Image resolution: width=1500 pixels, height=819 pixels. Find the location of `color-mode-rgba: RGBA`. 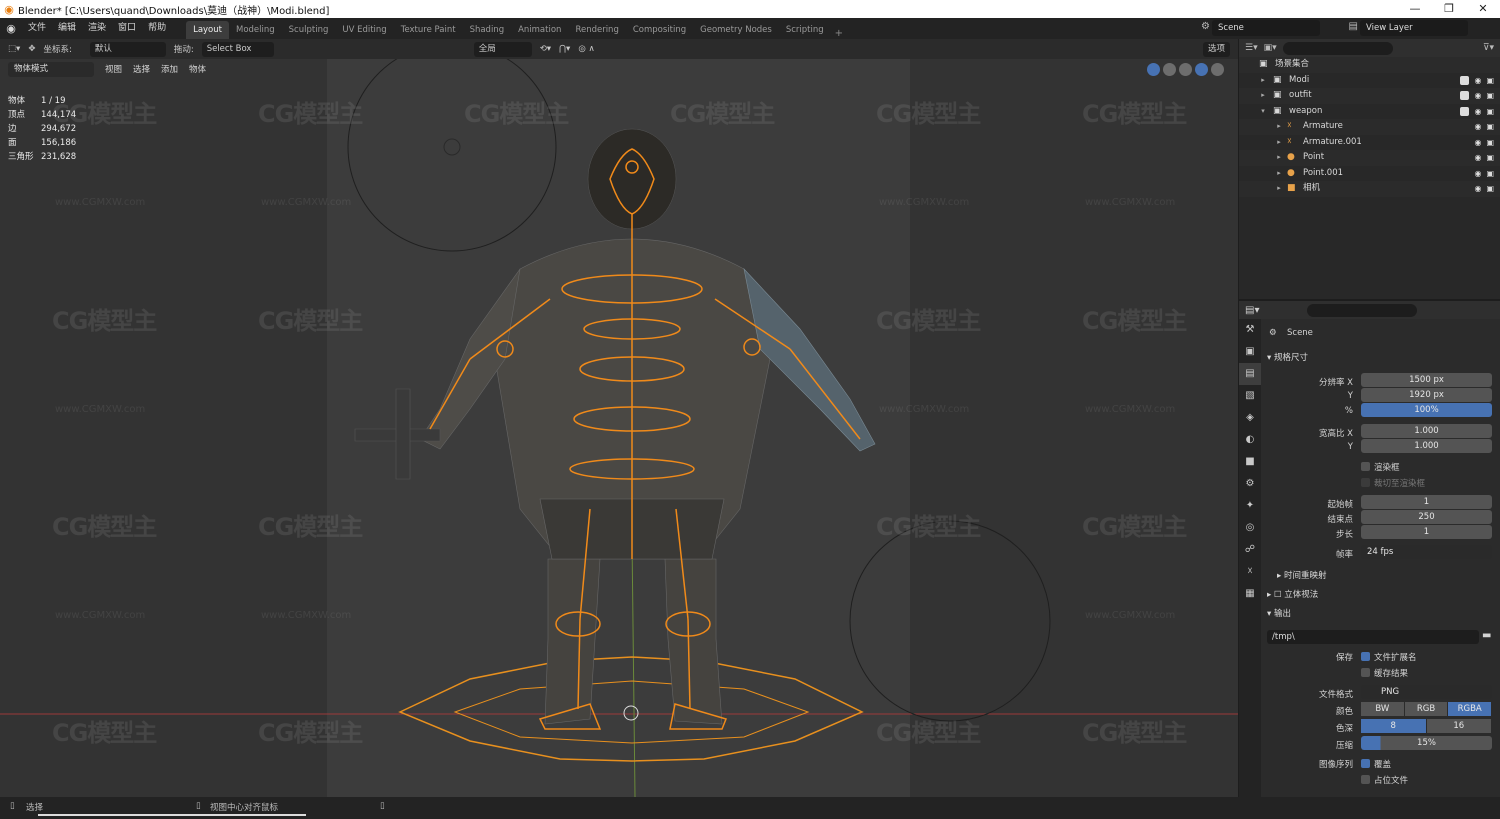

color-mode-rgba: RGBA is located at coordinates (1470, 709).